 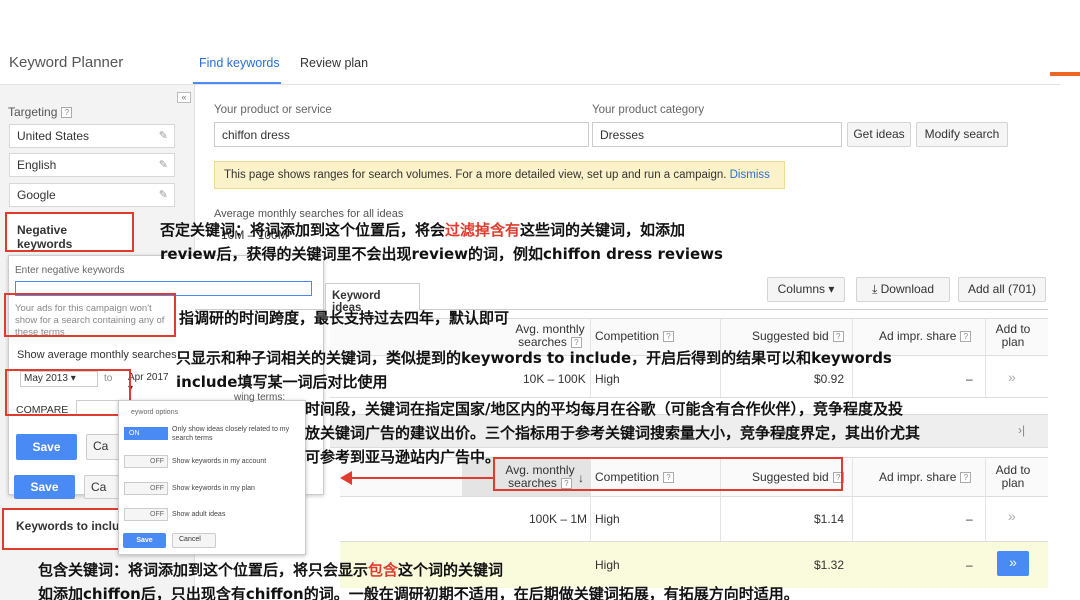 What do you see at coordinates (155, 412) in the screenshot?
I see `keyword-options-title: eyword options` at bounding box center [155, 412].